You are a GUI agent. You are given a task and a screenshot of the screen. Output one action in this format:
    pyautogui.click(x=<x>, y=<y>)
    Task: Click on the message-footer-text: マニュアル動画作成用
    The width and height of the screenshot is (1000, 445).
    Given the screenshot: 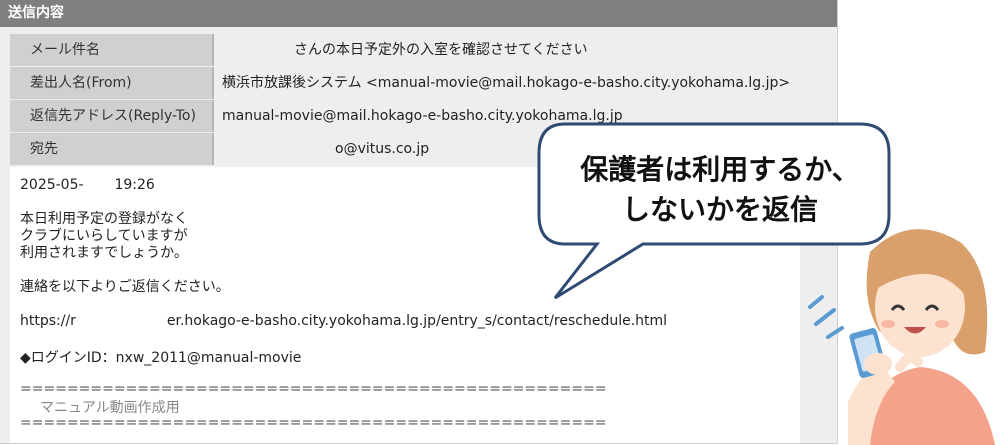 What is the action you would take?
    pyautogui.click(x=110, y=408)
    